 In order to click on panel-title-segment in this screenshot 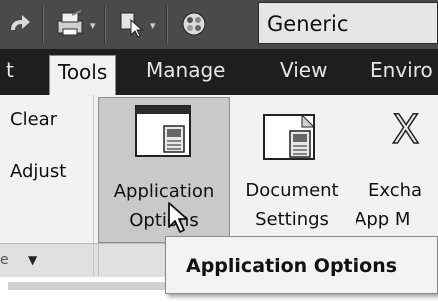, I will do `click(131, 261)`.